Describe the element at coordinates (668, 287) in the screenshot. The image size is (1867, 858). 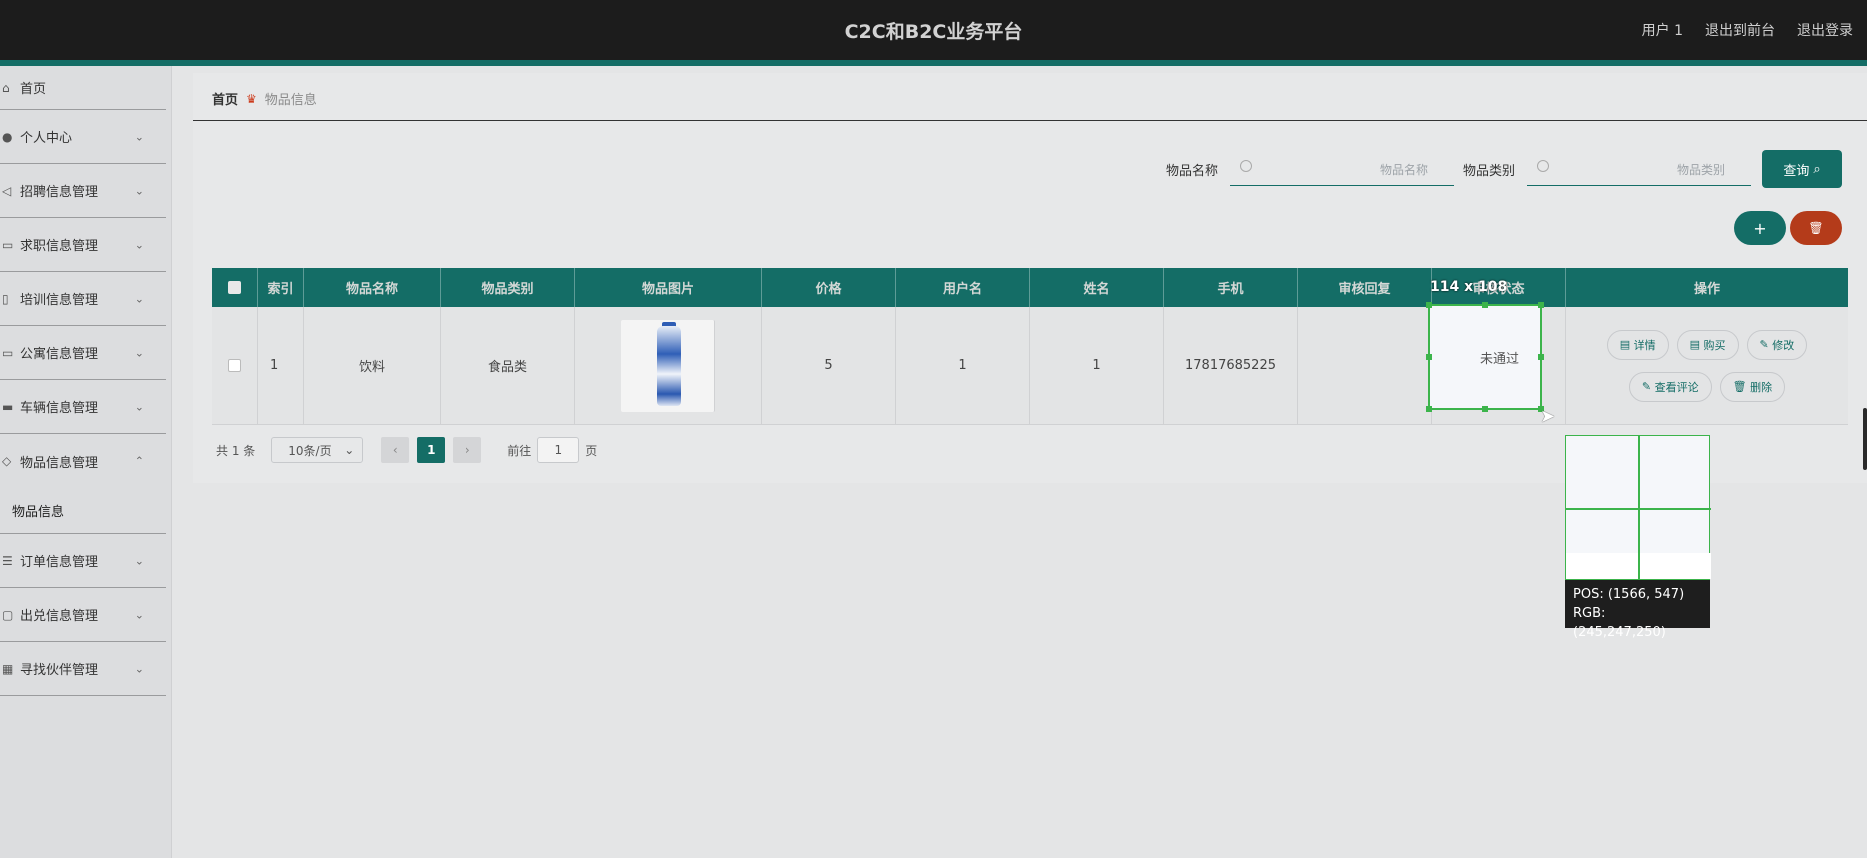
I see `header-image: 物品图片` at that location.